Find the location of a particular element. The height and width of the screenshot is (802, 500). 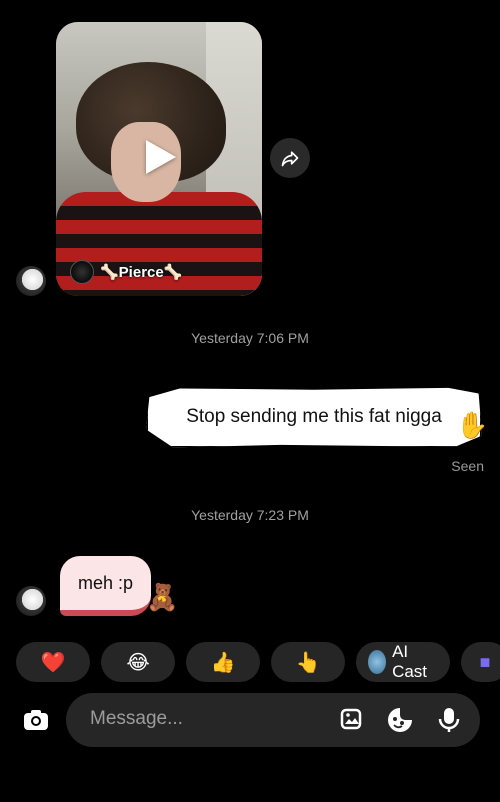

ai-cast-button: AI Cast is located at coordinates (403, 662).